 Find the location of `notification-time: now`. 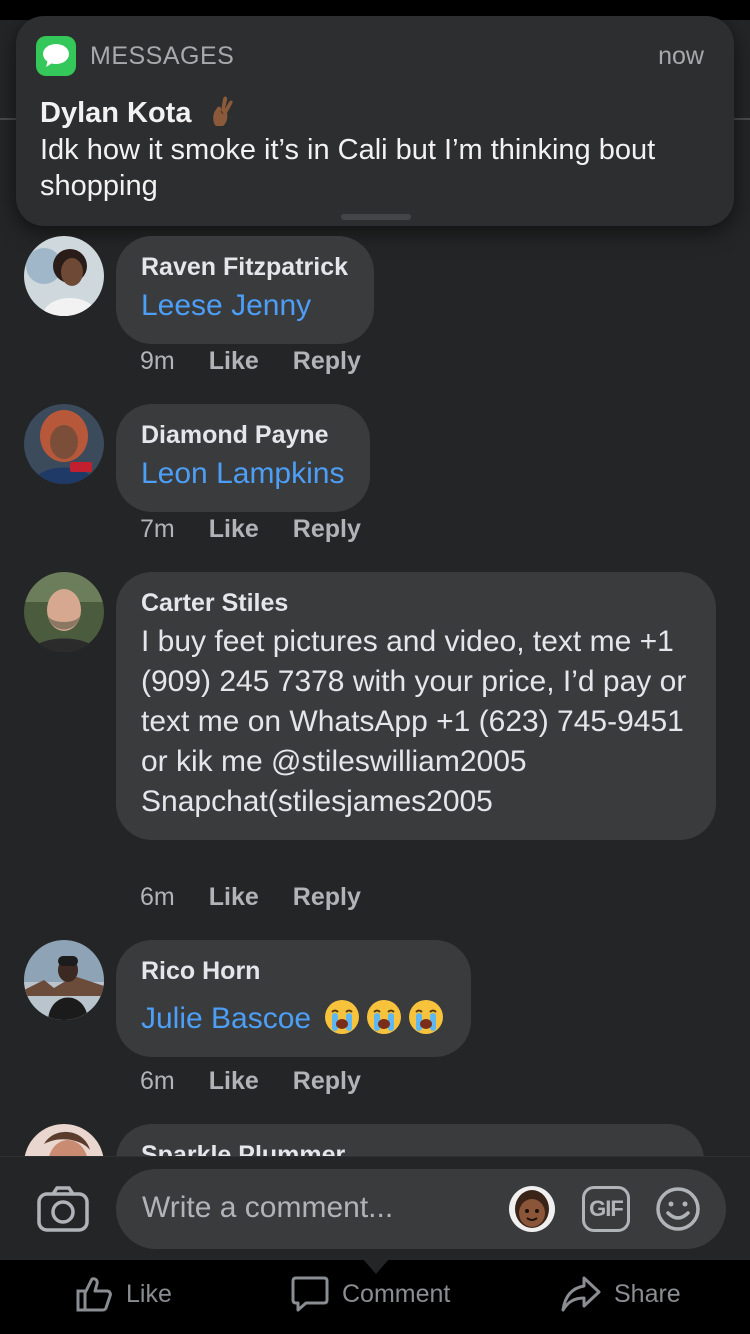

notification-time: now is located at coordinates (681, 56).